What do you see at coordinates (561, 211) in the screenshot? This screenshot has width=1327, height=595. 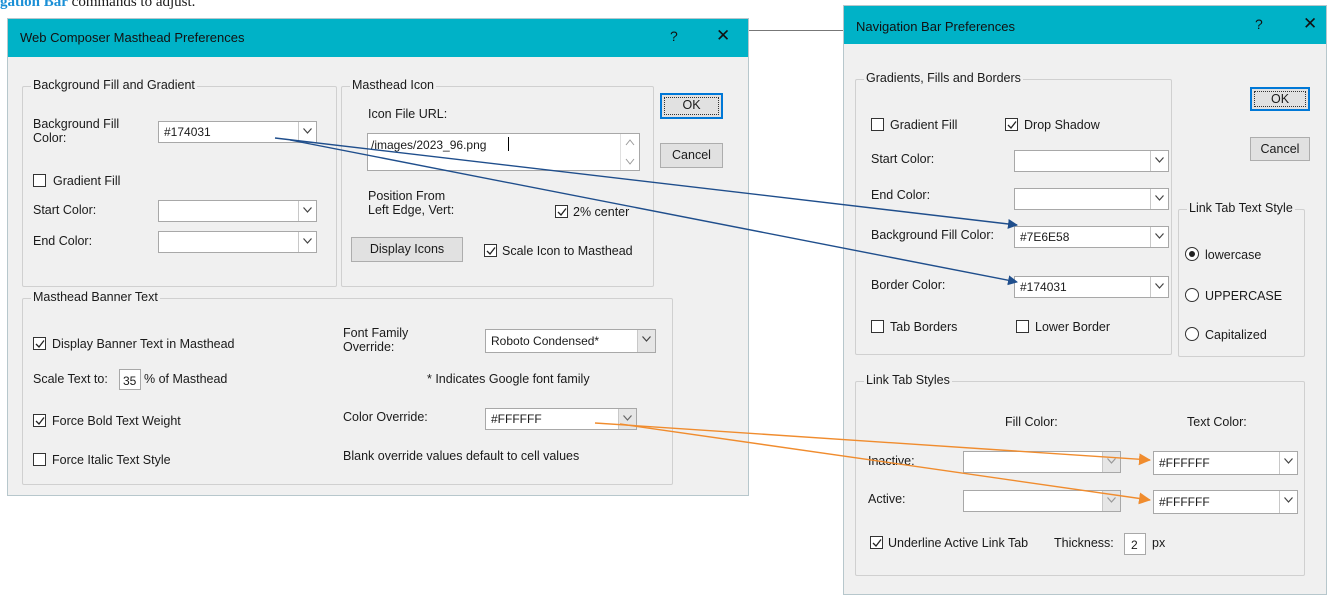 I see `center-checkbox` at bounding box center [561, 211].